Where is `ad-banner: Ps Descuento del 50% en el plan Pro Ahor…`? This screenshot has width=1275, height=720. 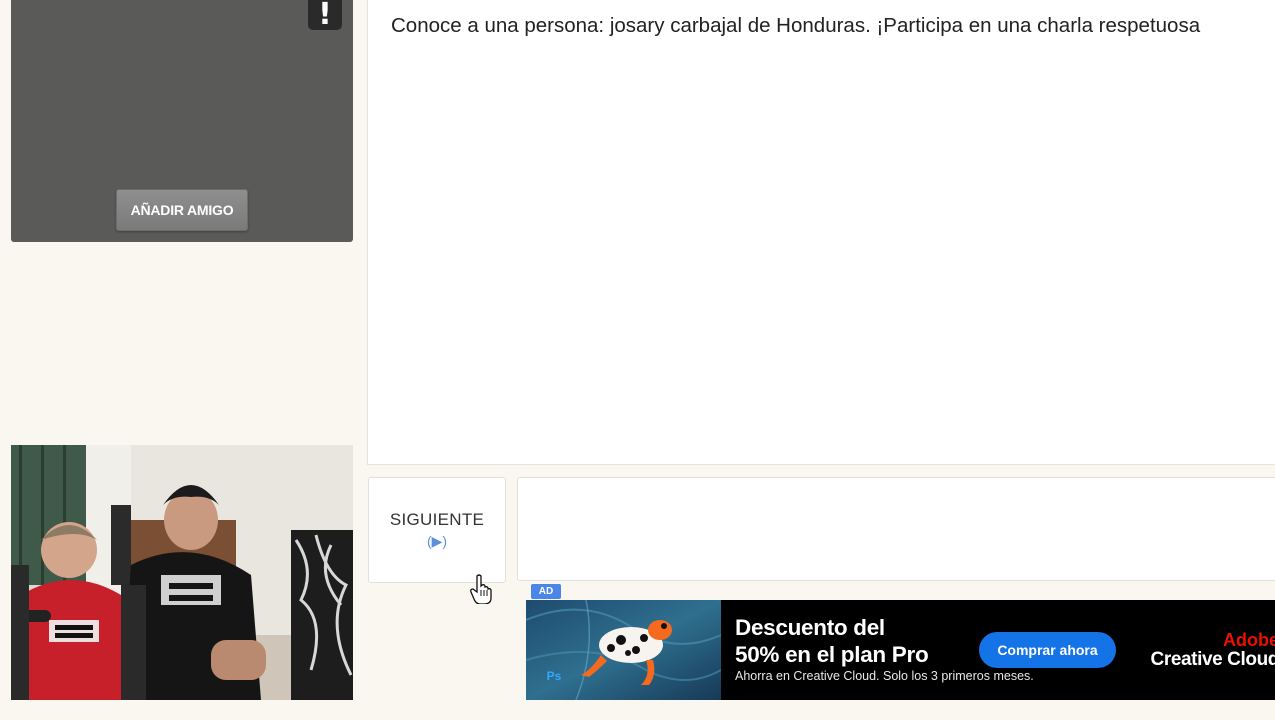
ad-banner: Ps Descuento del 50% en el plan Pro Ahor… is located at coordinates (900, 650).